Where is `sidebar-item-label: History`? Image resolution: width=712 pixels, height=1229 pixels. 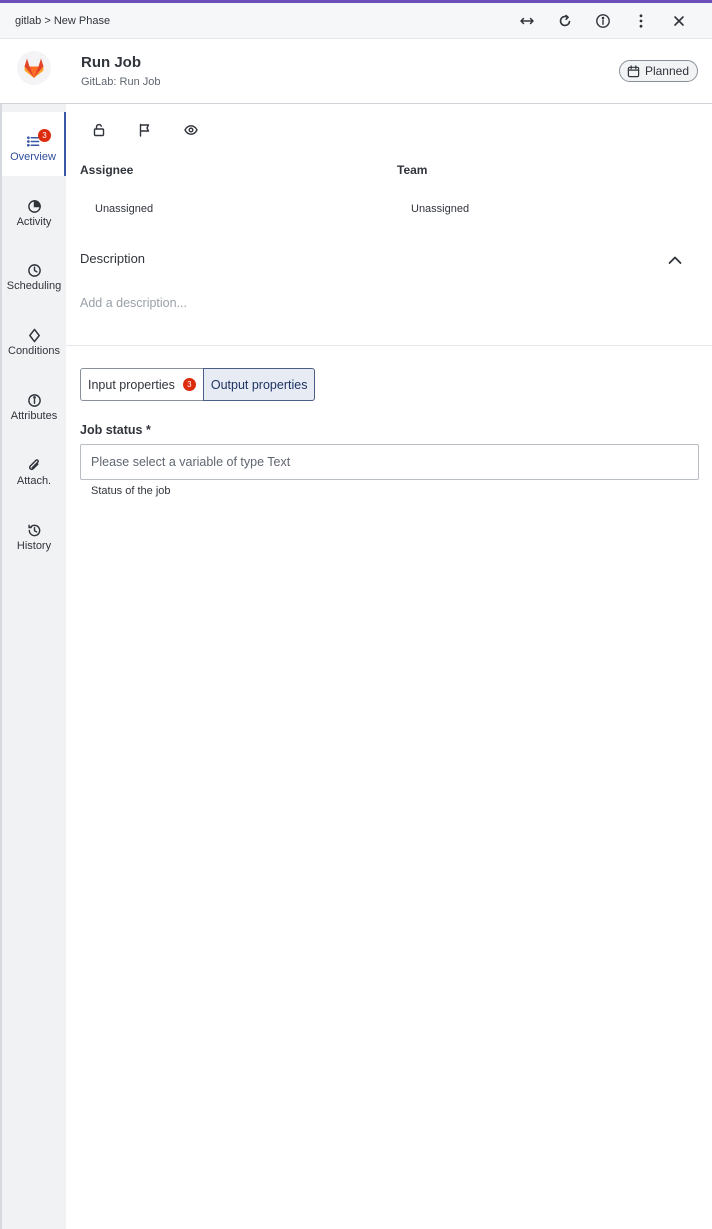
sidebar-item-label: History is located at coordinates (34, 546).